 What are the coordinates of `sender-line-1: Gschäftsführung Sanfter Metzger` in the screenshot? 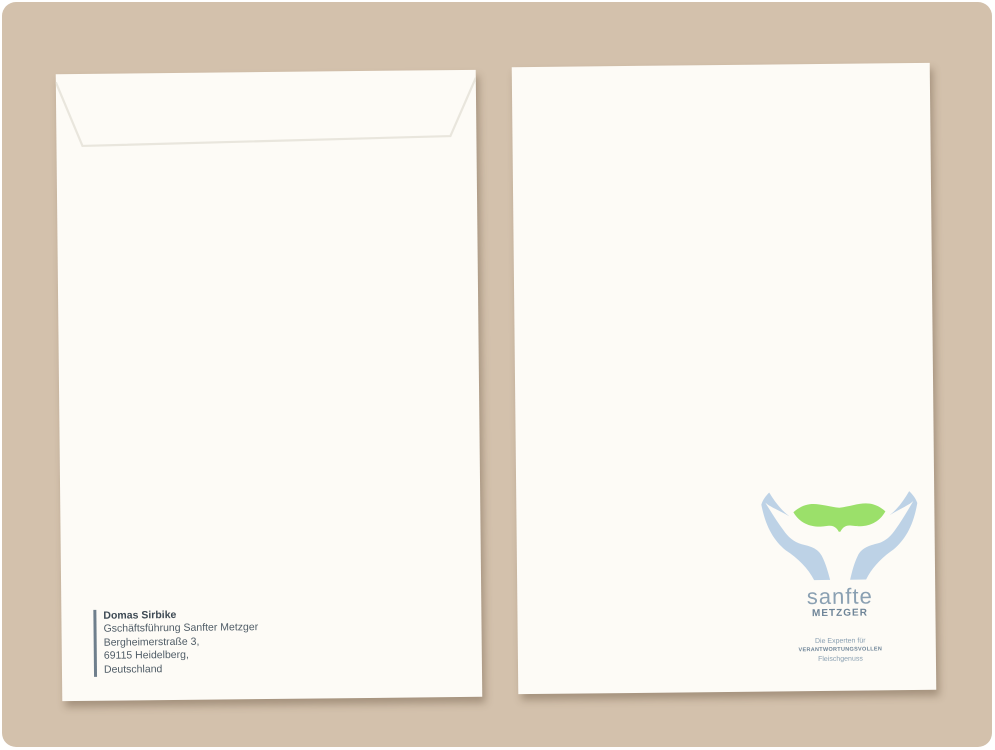 It's located at (181, 628).